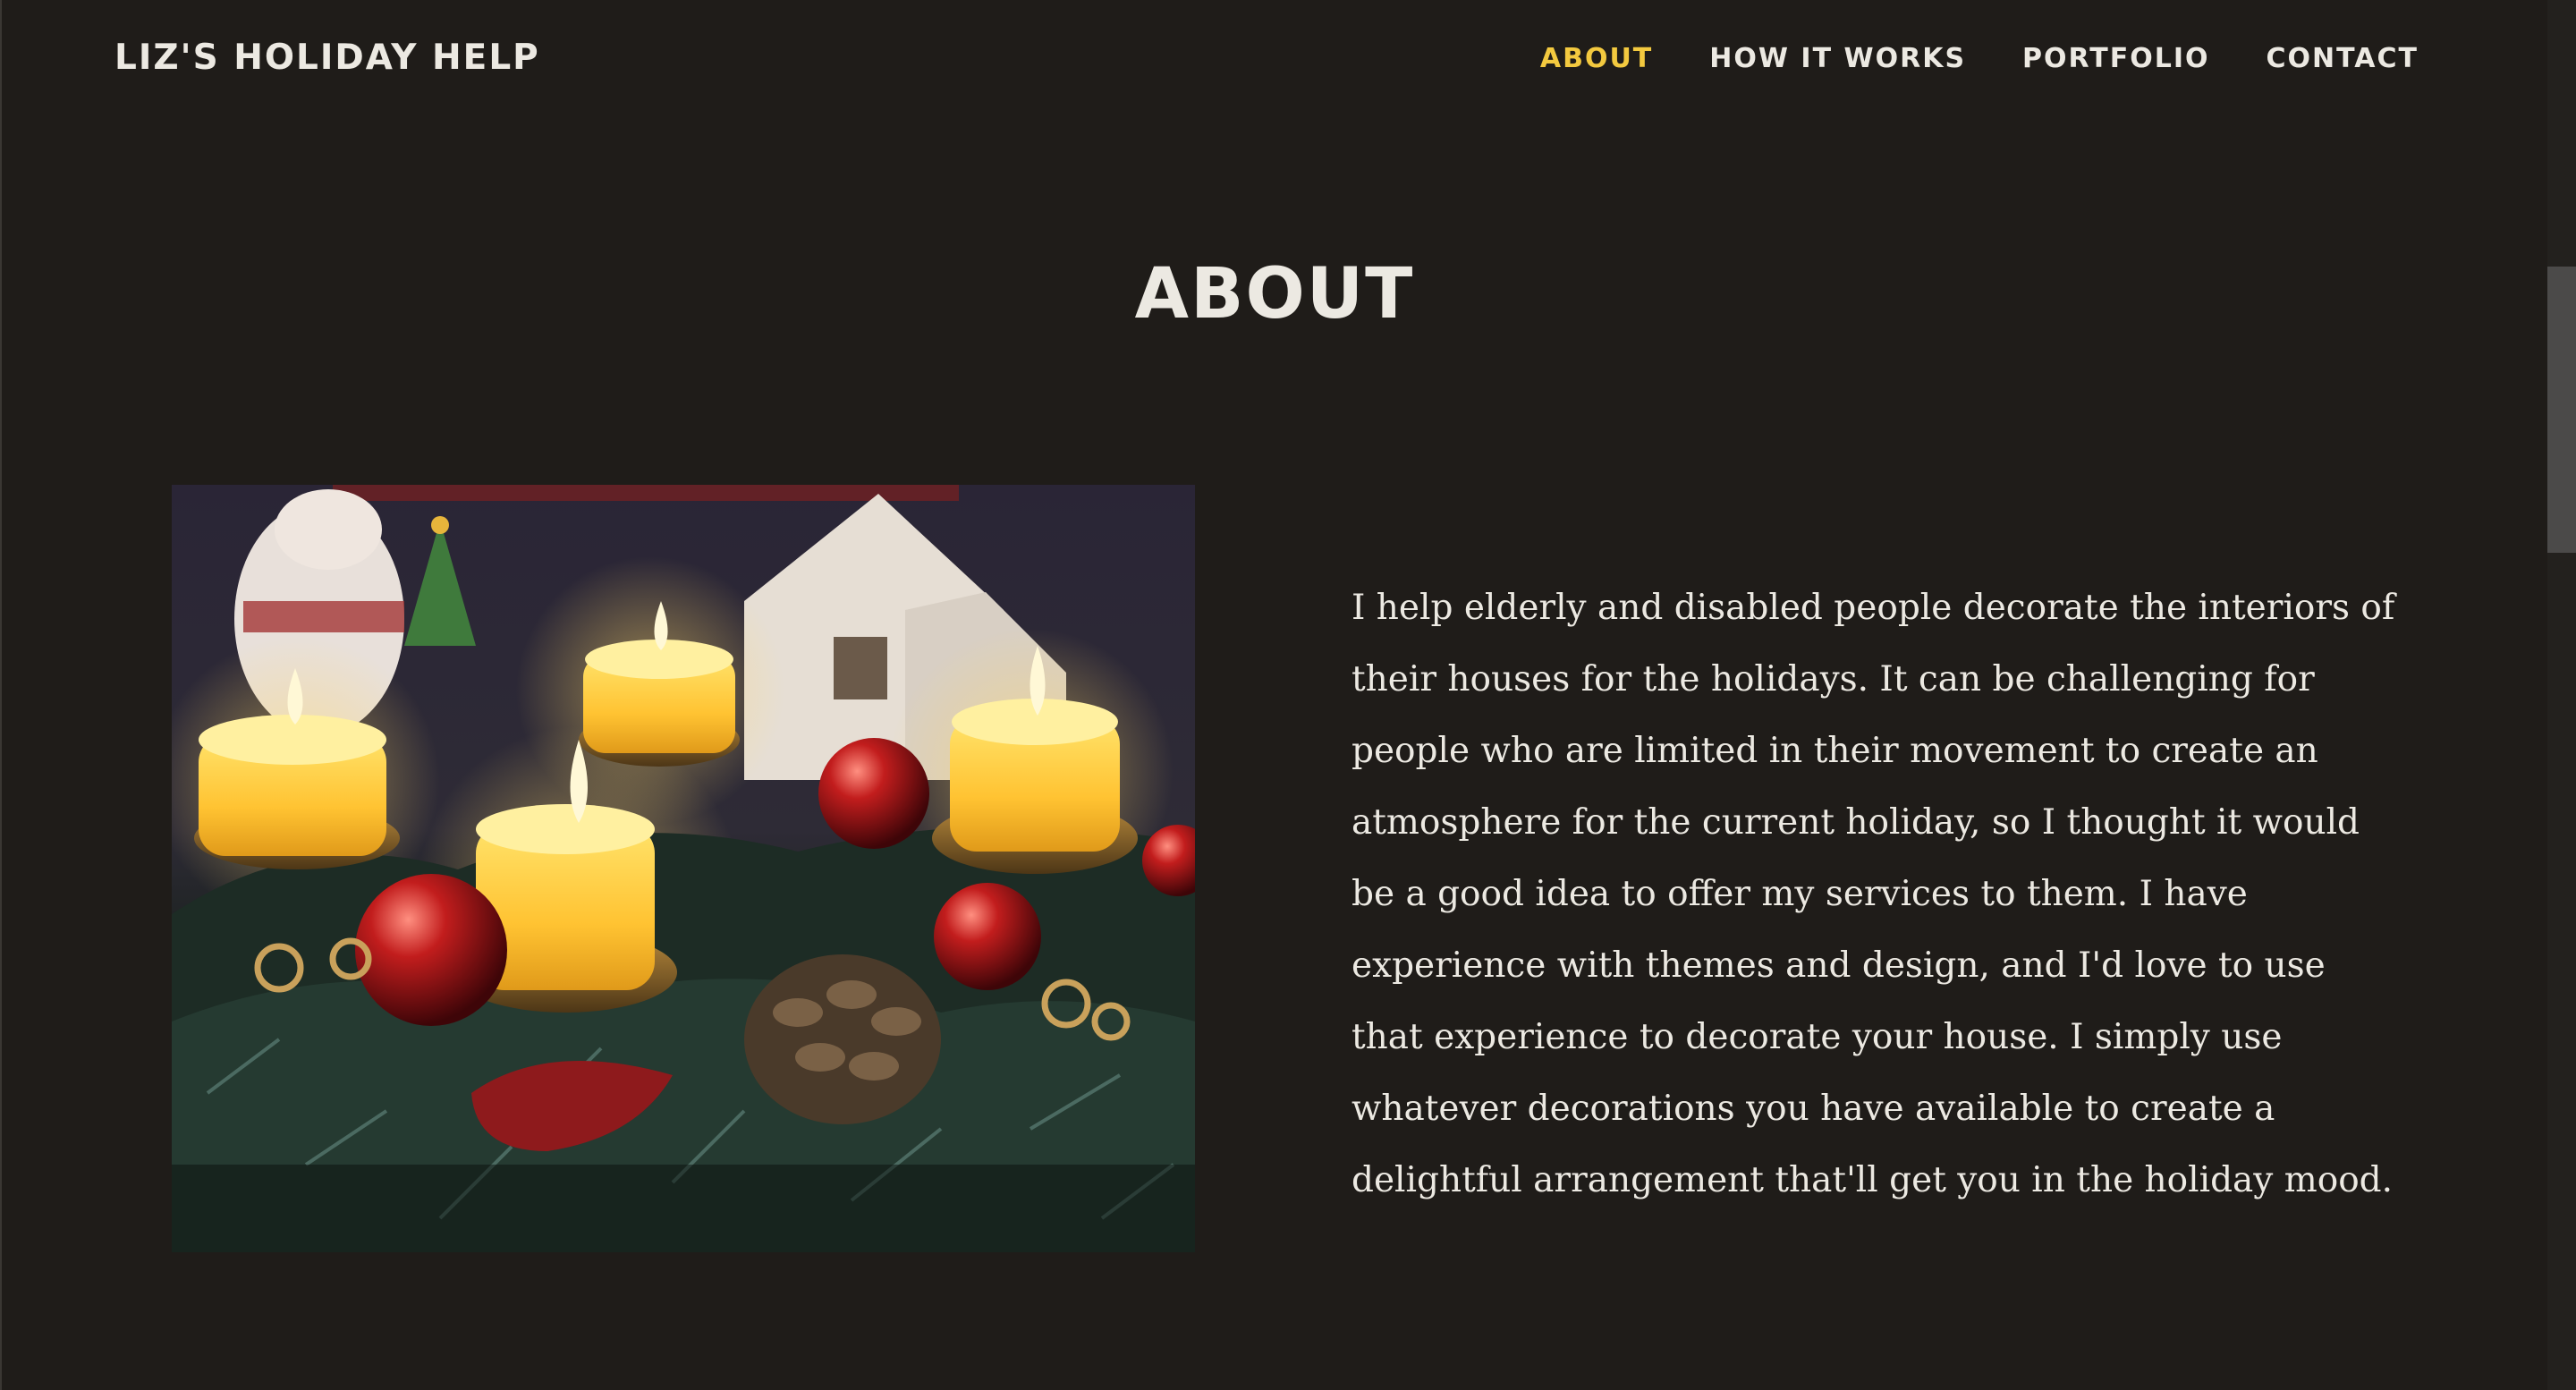 This screenshot has width=2576, height=1390. Describe the element at coordinates (1274, 294) in the screenshot. I see `about-heading: ABOUT` at that location.